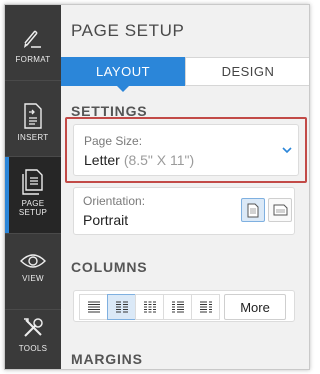 The height and width of the screenshot is (374, 320). Describe the element at coordinates (32, 182) in the screenshot. I see `page-setup-icon` at that location.